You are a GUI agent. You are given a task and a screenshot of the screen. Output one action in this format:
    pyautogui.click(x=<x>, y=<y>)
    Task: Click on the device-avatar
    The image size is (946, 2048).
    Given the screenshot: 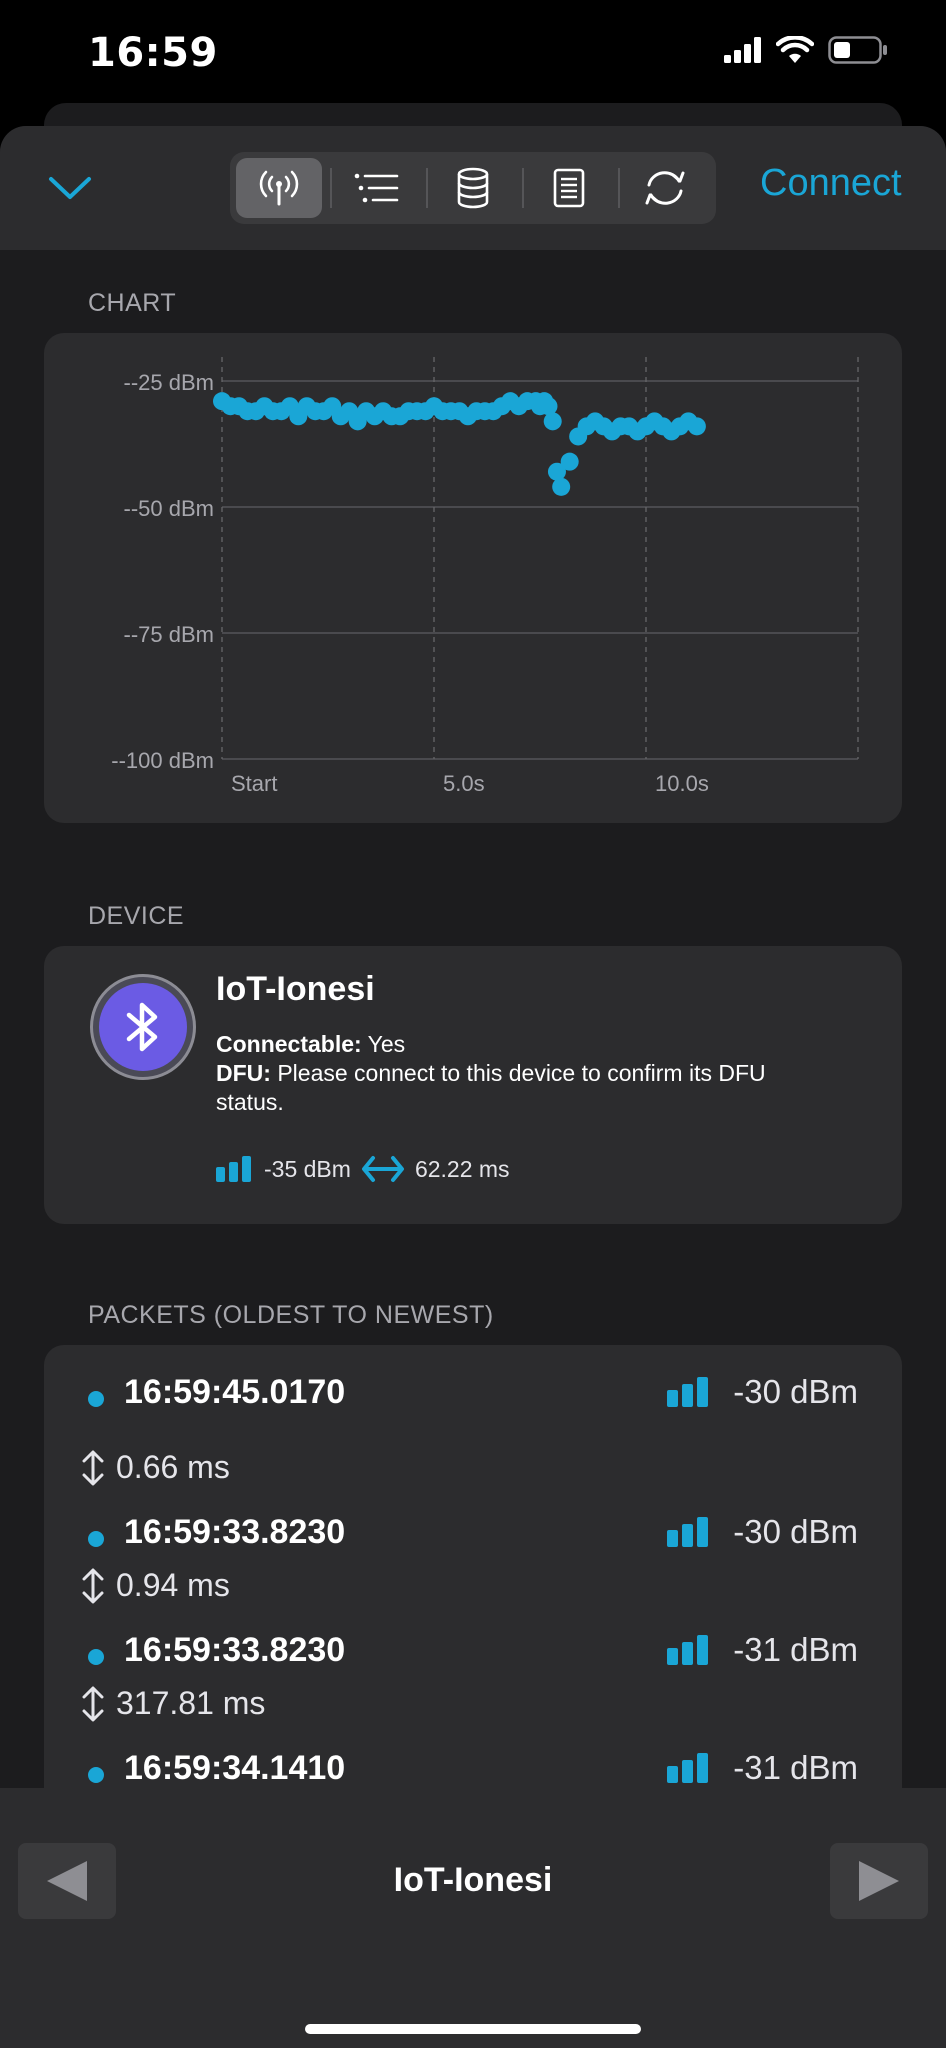 What is the action you would take?
    pyautogui.click(x=143, y=1027)
    